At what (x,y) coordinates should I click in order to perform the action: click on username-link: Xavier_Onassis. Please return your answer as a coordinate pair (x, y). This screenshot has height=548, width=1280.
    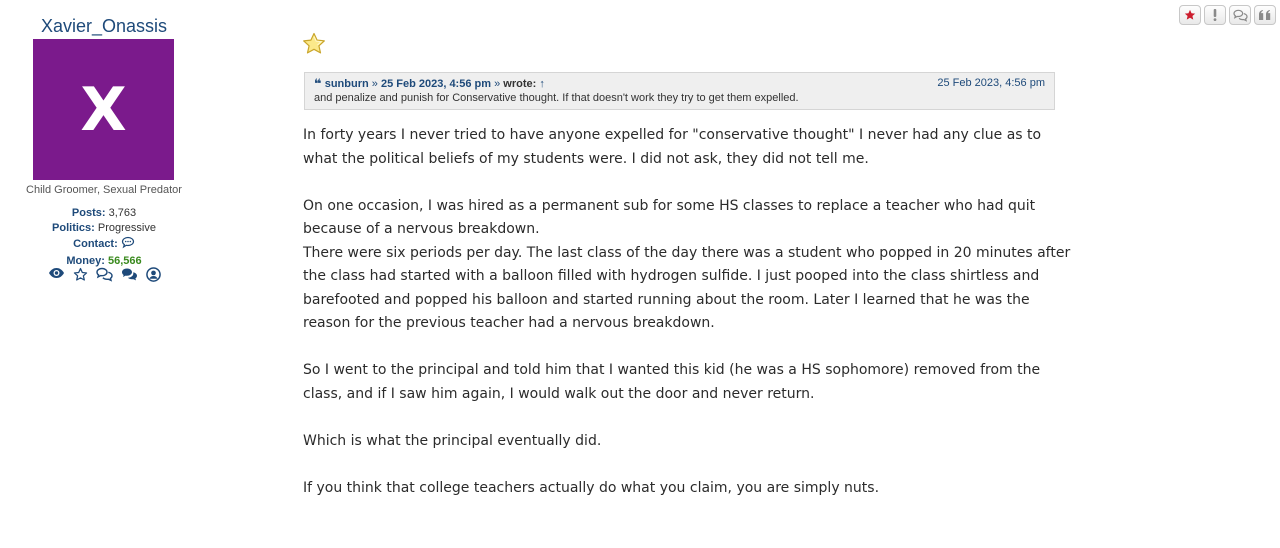
    Looking at the image, I should click on (104, 26).